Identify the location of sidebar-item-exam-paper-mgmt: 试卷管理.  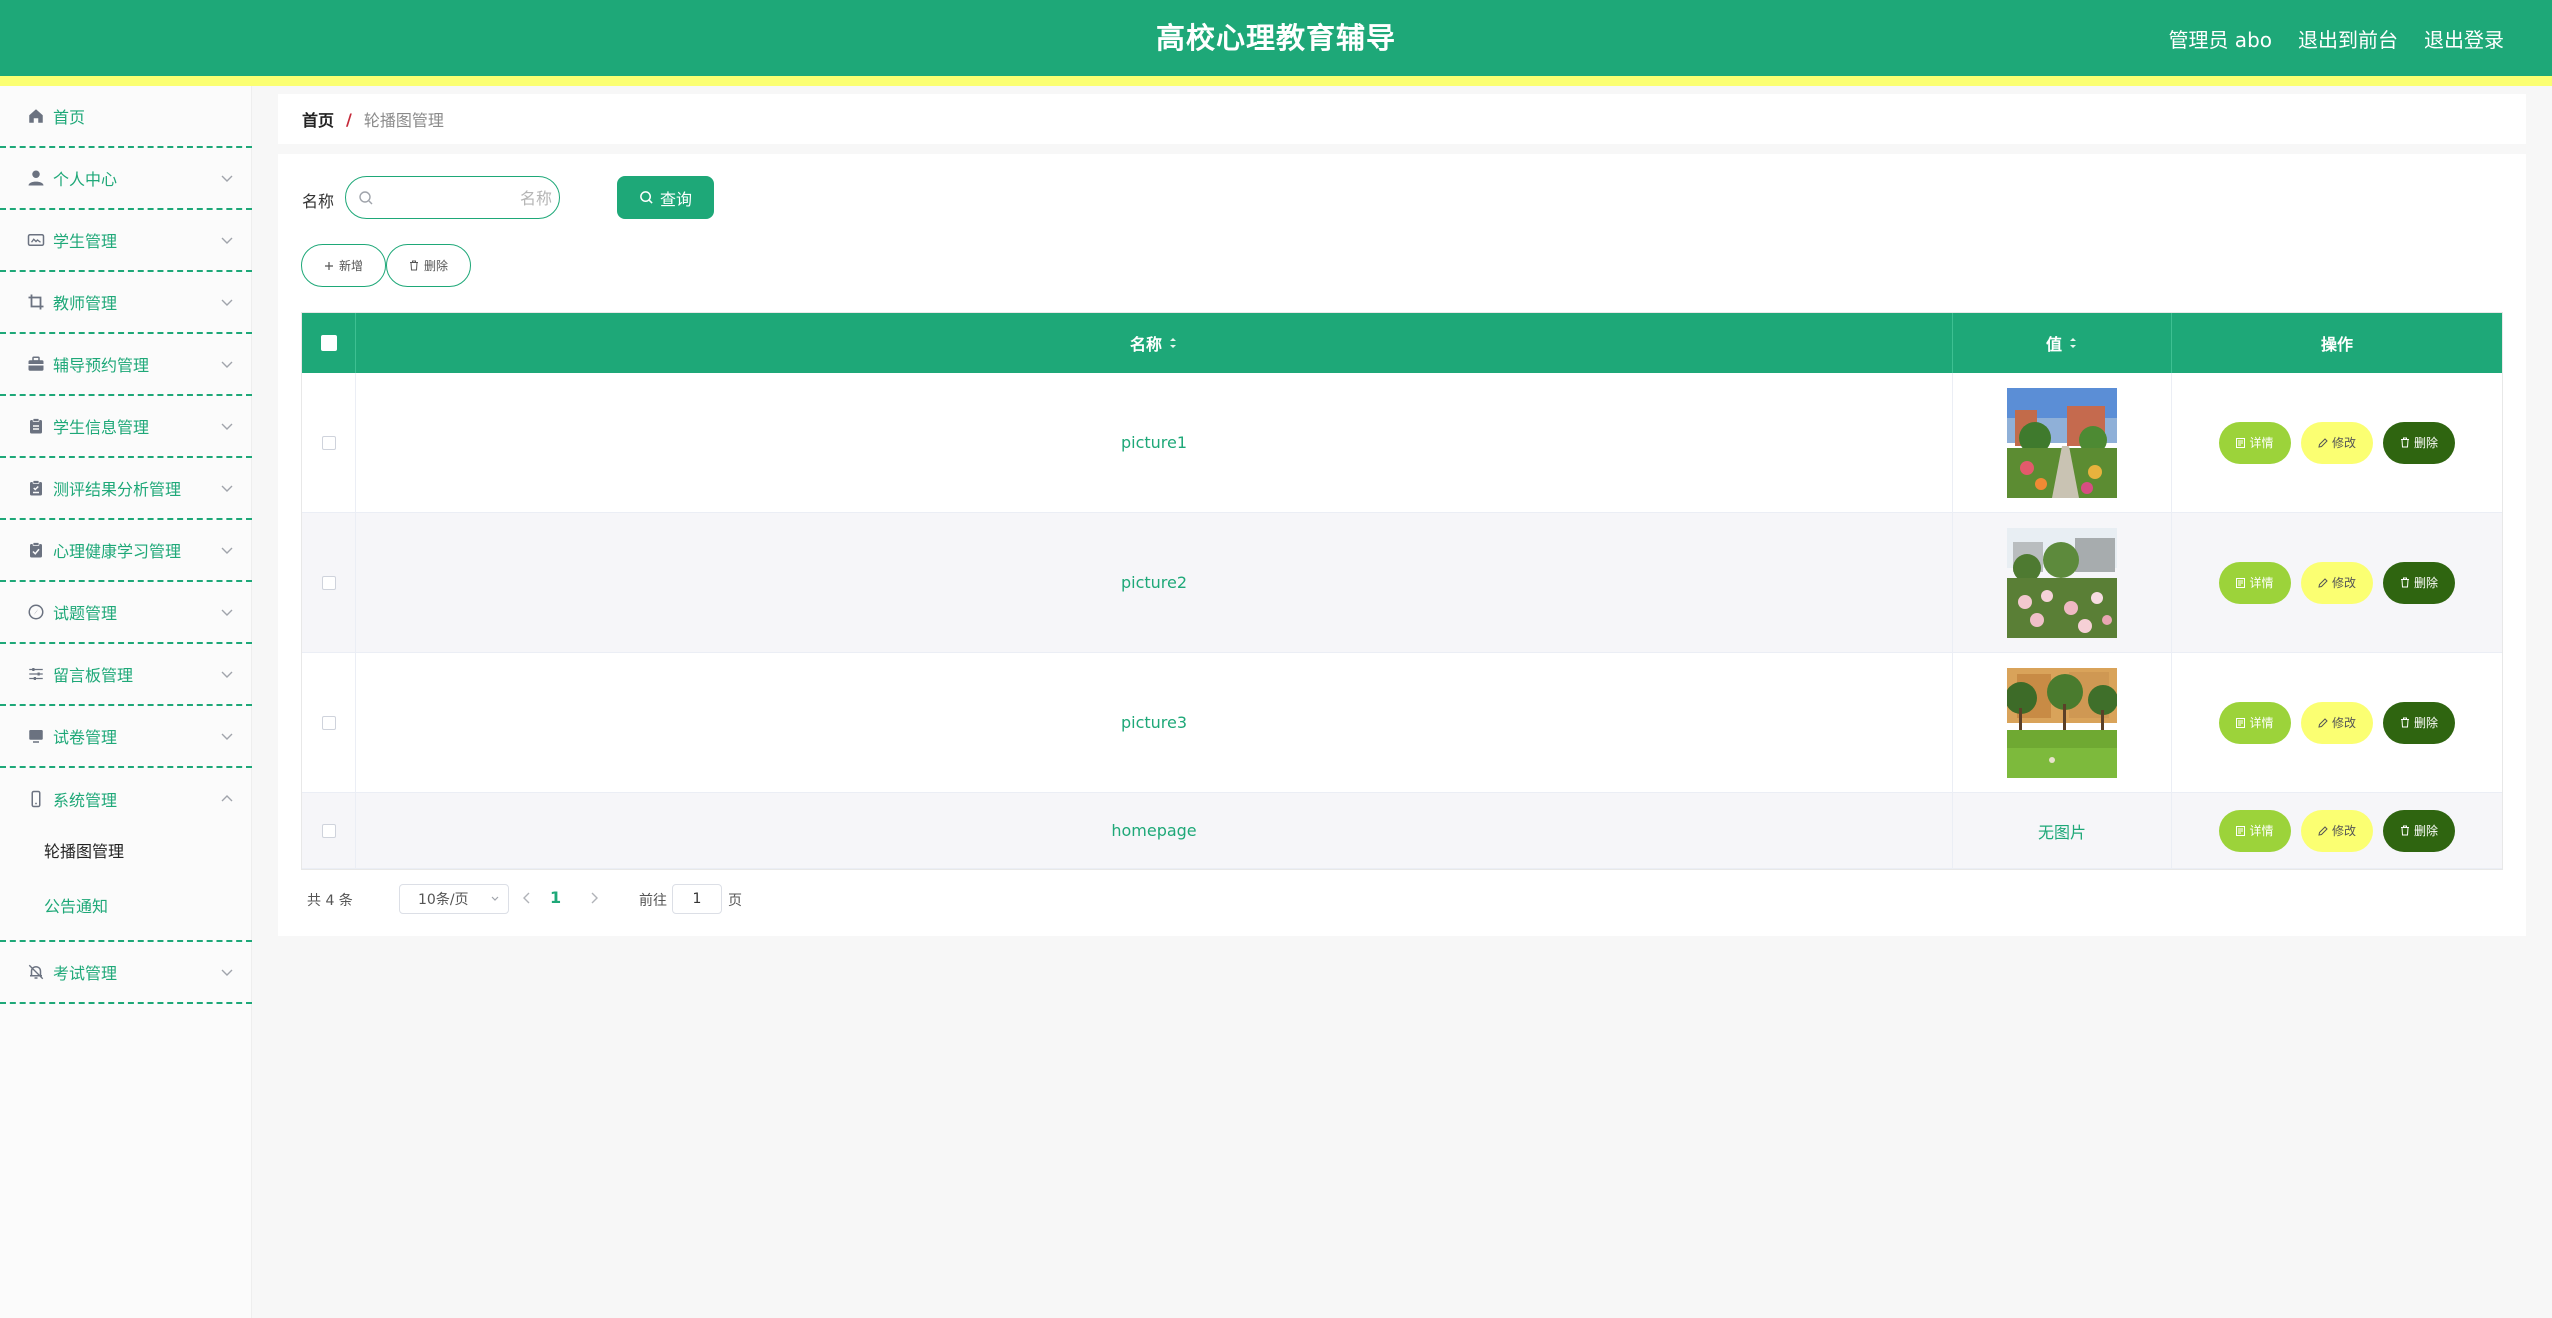
(126, 737).